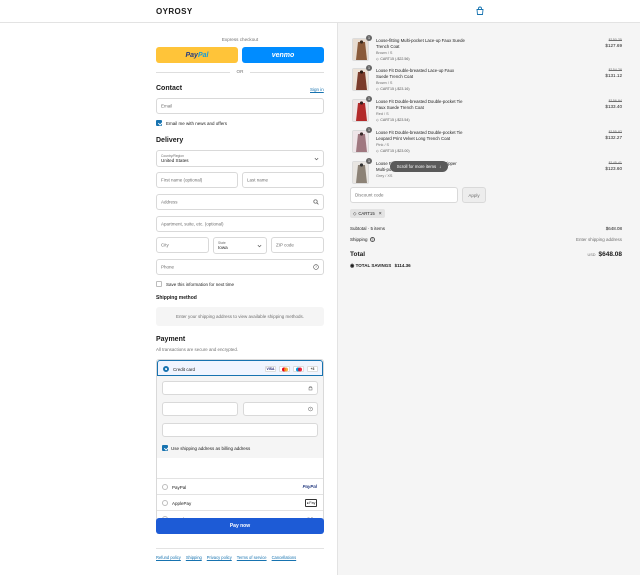 The height and width of the screenshot is (575, 640). What do you see at coordinates (182, 245) in the screenshot?
I see `city-field: City` at bounding box center [182, 245].